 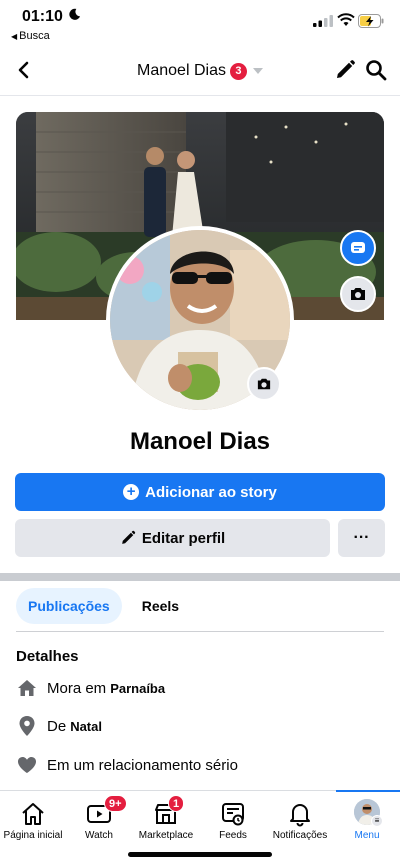 I want to click on nav-title-badge: 3, so click(x=238, y=71).